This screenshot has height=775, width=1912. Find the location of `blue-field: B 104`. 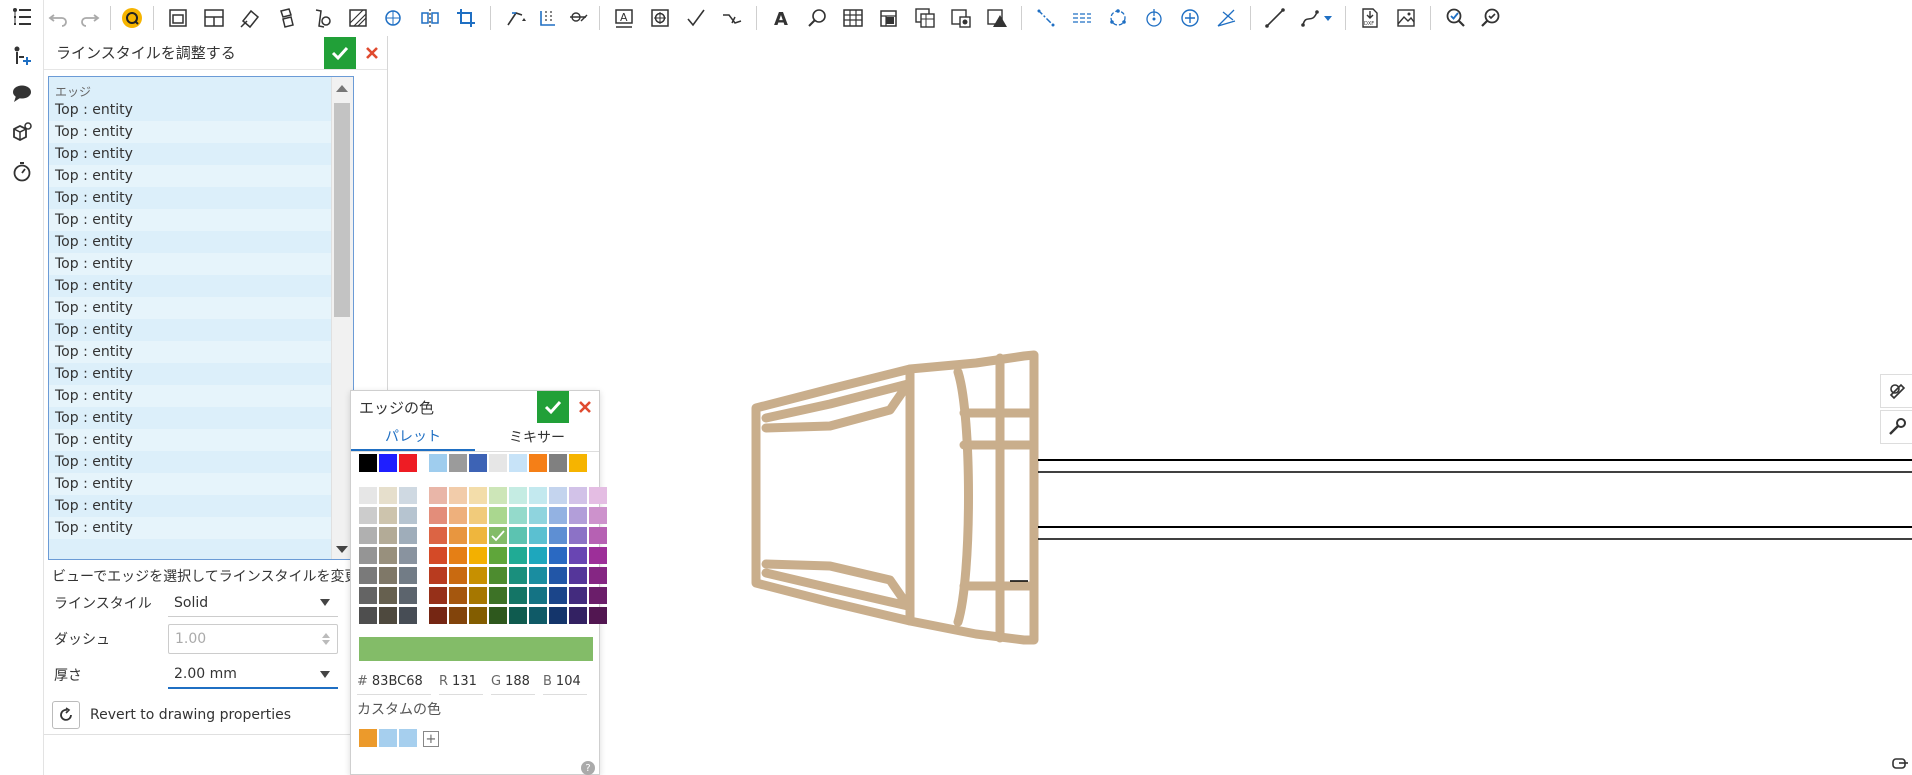

blue-field: B 104 is located at coordinates (565, 682).